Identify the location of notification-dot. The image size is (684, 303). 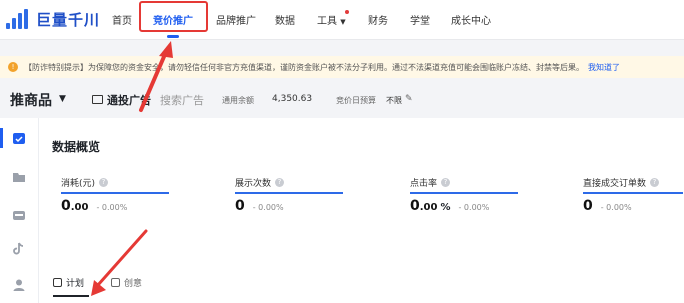
(347, 12).